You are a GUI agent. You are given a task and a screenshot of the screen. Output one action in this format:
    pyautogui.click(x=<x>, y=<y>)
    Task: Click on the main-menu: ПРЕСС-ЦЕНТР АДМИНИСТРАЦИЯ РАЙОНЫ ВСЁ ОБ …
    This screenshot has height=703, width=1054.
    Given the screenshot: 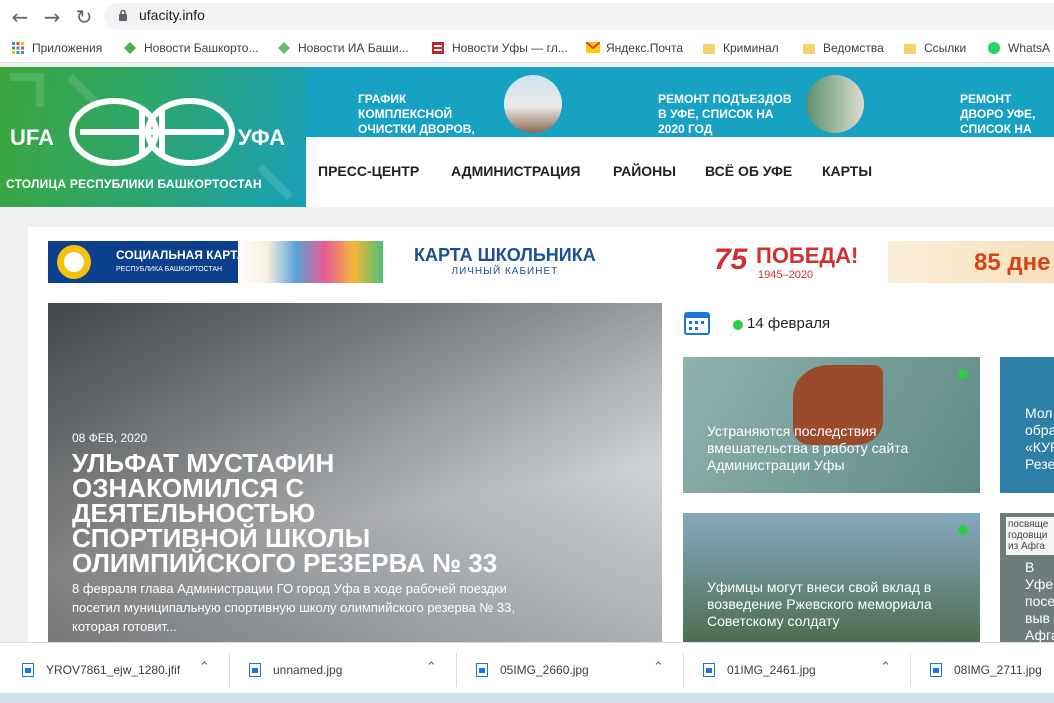 What is the action you would take?
    pyautogui.click(x=680, y=172)
    